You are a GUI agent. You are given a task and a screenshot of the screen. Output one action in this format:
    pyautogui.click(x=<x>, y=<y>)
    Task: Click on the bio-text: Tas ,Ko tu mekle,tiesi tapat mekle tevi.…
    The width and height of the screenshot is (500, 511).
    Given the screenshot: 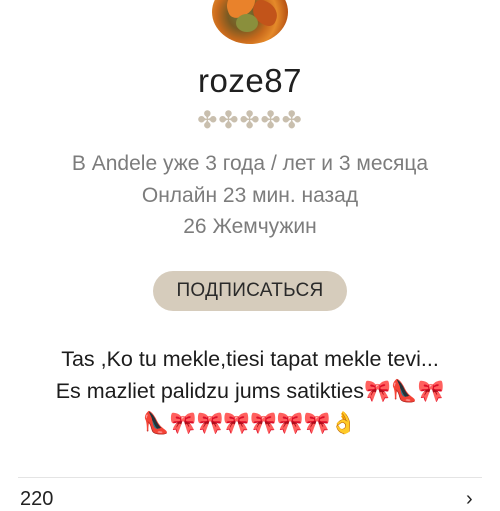 What is the action you would take?
    pyautogui.click(x=250, y=391)
    